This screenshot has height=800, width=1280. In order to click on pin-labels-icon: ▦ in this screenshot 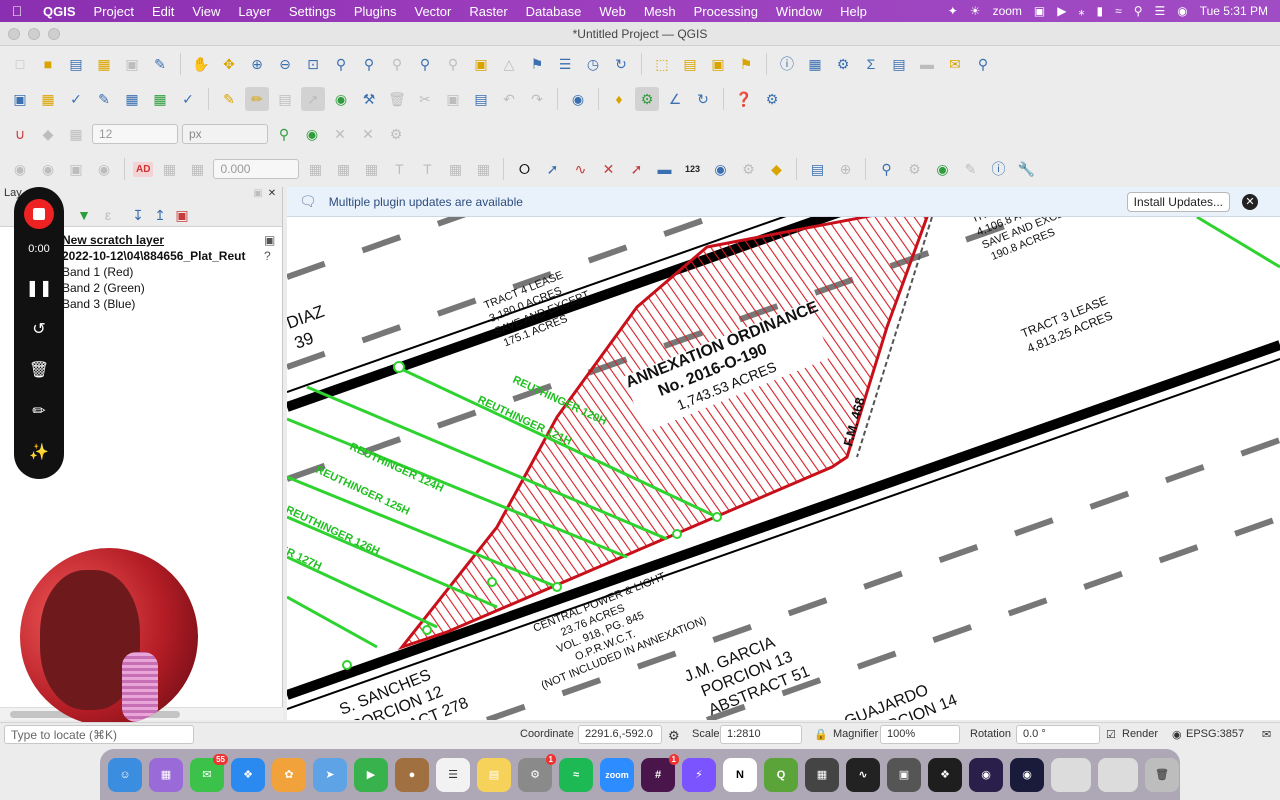, I will do `click(455, 169)`.